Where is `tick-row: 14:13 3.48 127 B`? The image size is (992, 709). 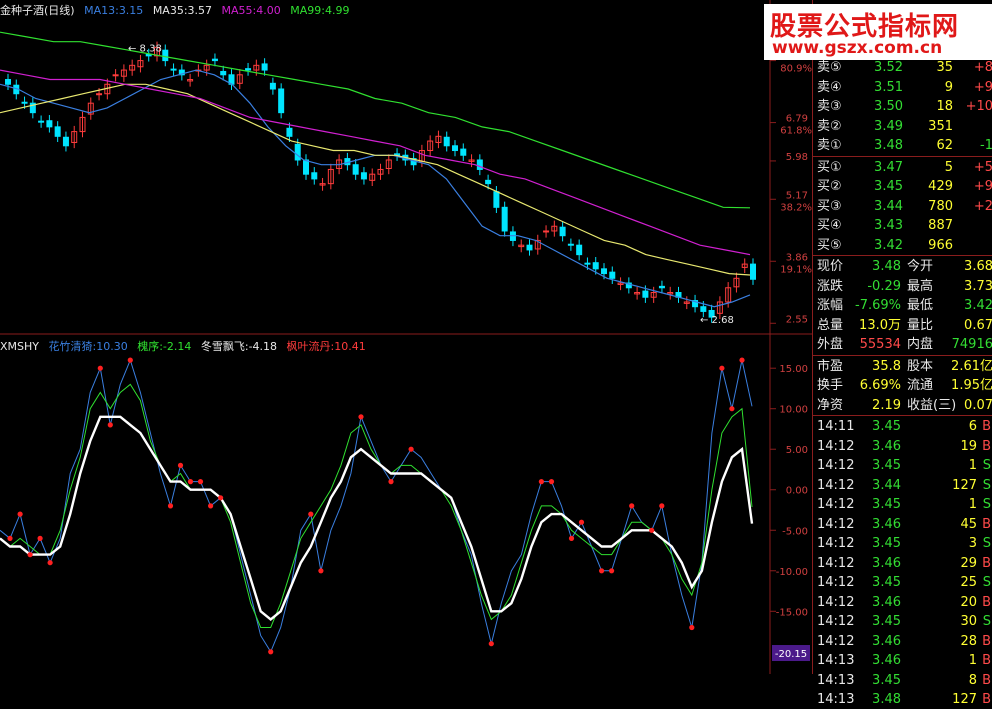 tick-row: 14:13 3.48 127 B is located at coordinates (902, 699).